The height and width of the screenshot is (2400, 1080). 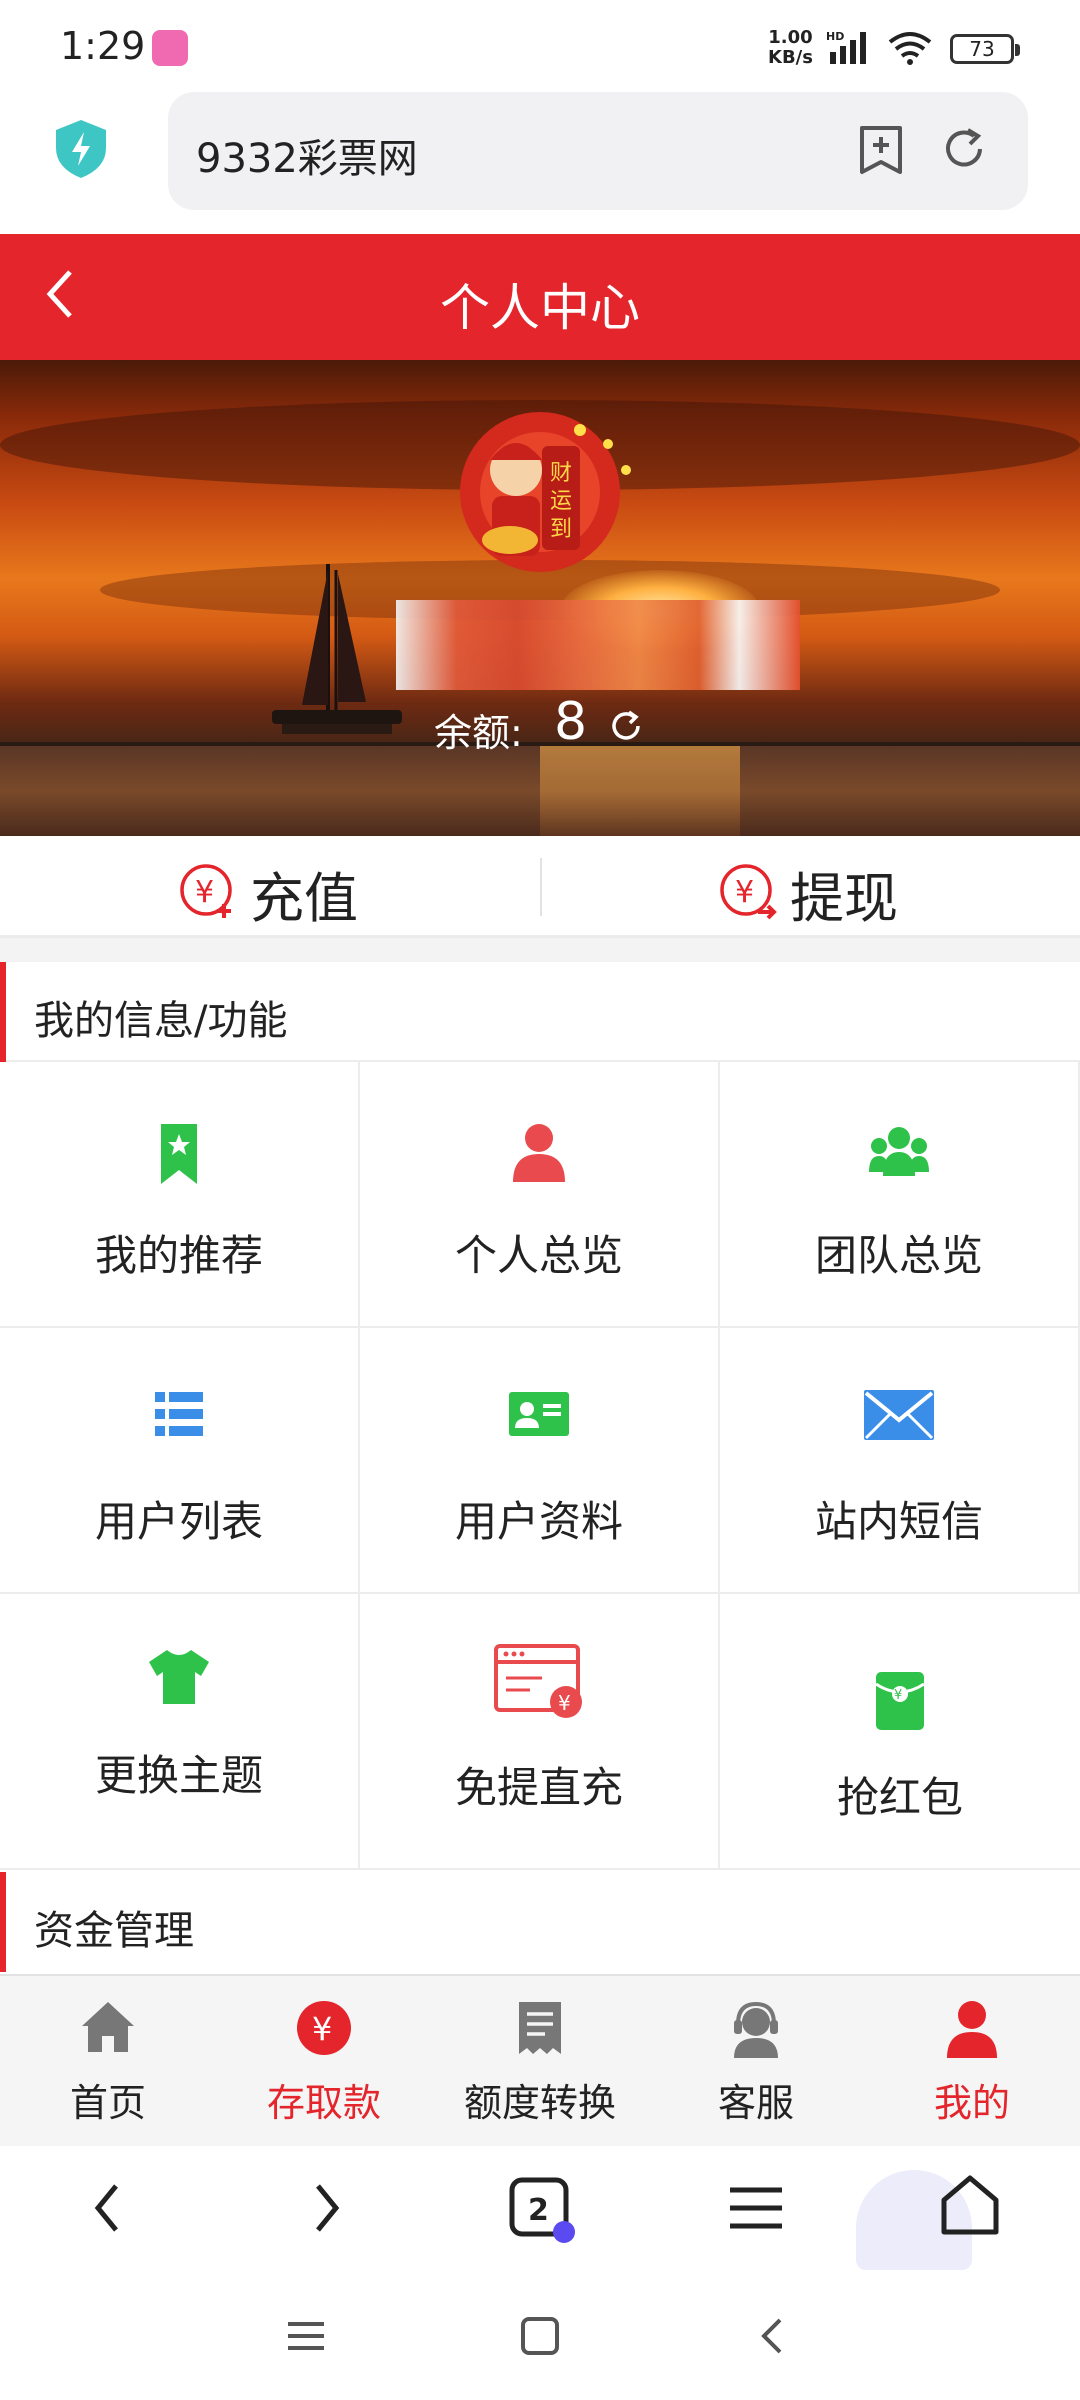 What do you see at coordinates (538, 1521) in the screenshot?
I see `grid-item-label: 用户资料` at bounding box center [538, 1521].